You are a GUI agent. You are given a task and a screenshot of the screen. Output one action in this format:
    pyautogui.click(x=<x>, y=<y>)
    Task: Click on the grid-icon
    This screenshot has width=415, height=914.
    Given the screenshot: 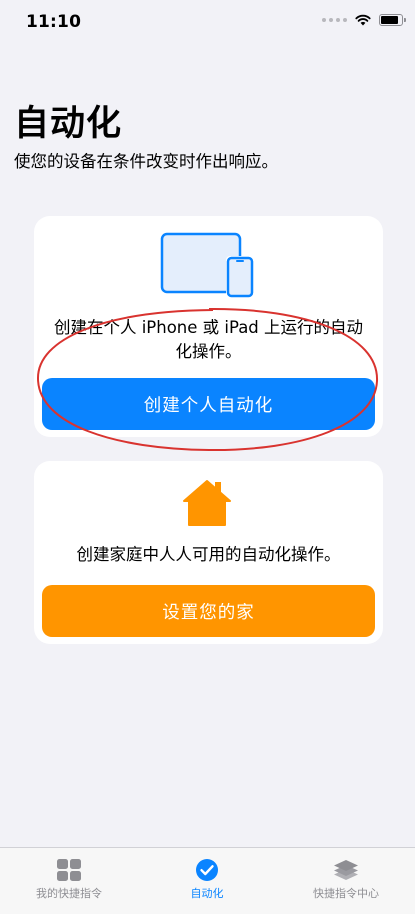 What is the action you would take?
    pyautogui.click(x=69, y=870)
    